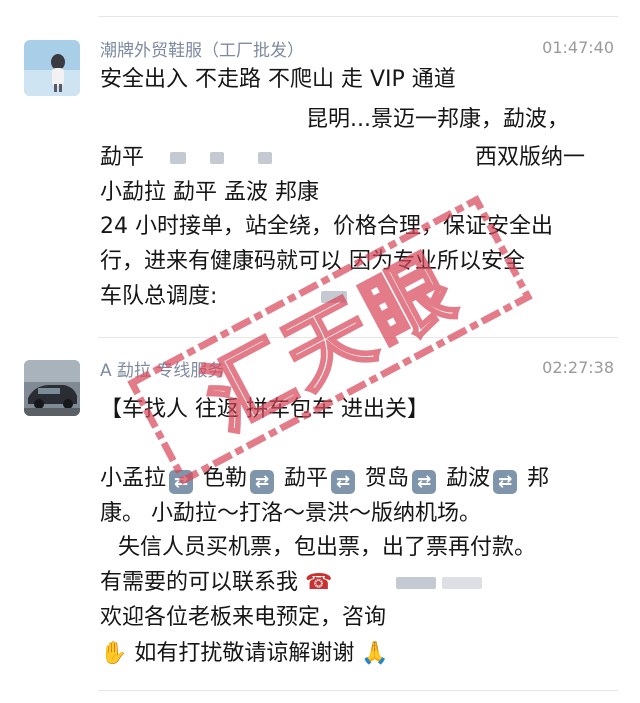 The height and width of the screenshot is (703, 640). Describe the element at coordinates (578, 367) in the screenshot. I see `timestamp: 02:27:38` at that location.